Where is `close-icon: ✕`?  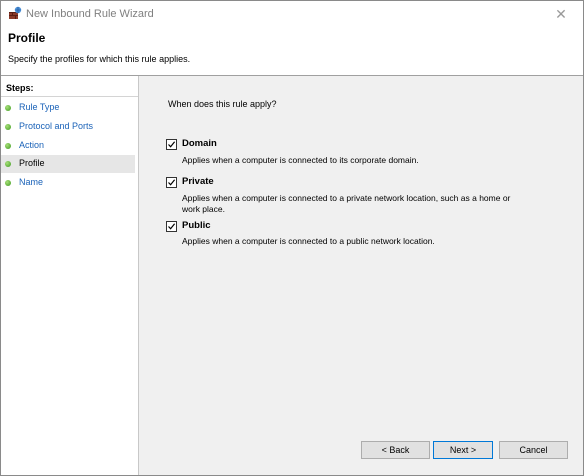 close-icon: ✕ is located at coordinates (561, 13).